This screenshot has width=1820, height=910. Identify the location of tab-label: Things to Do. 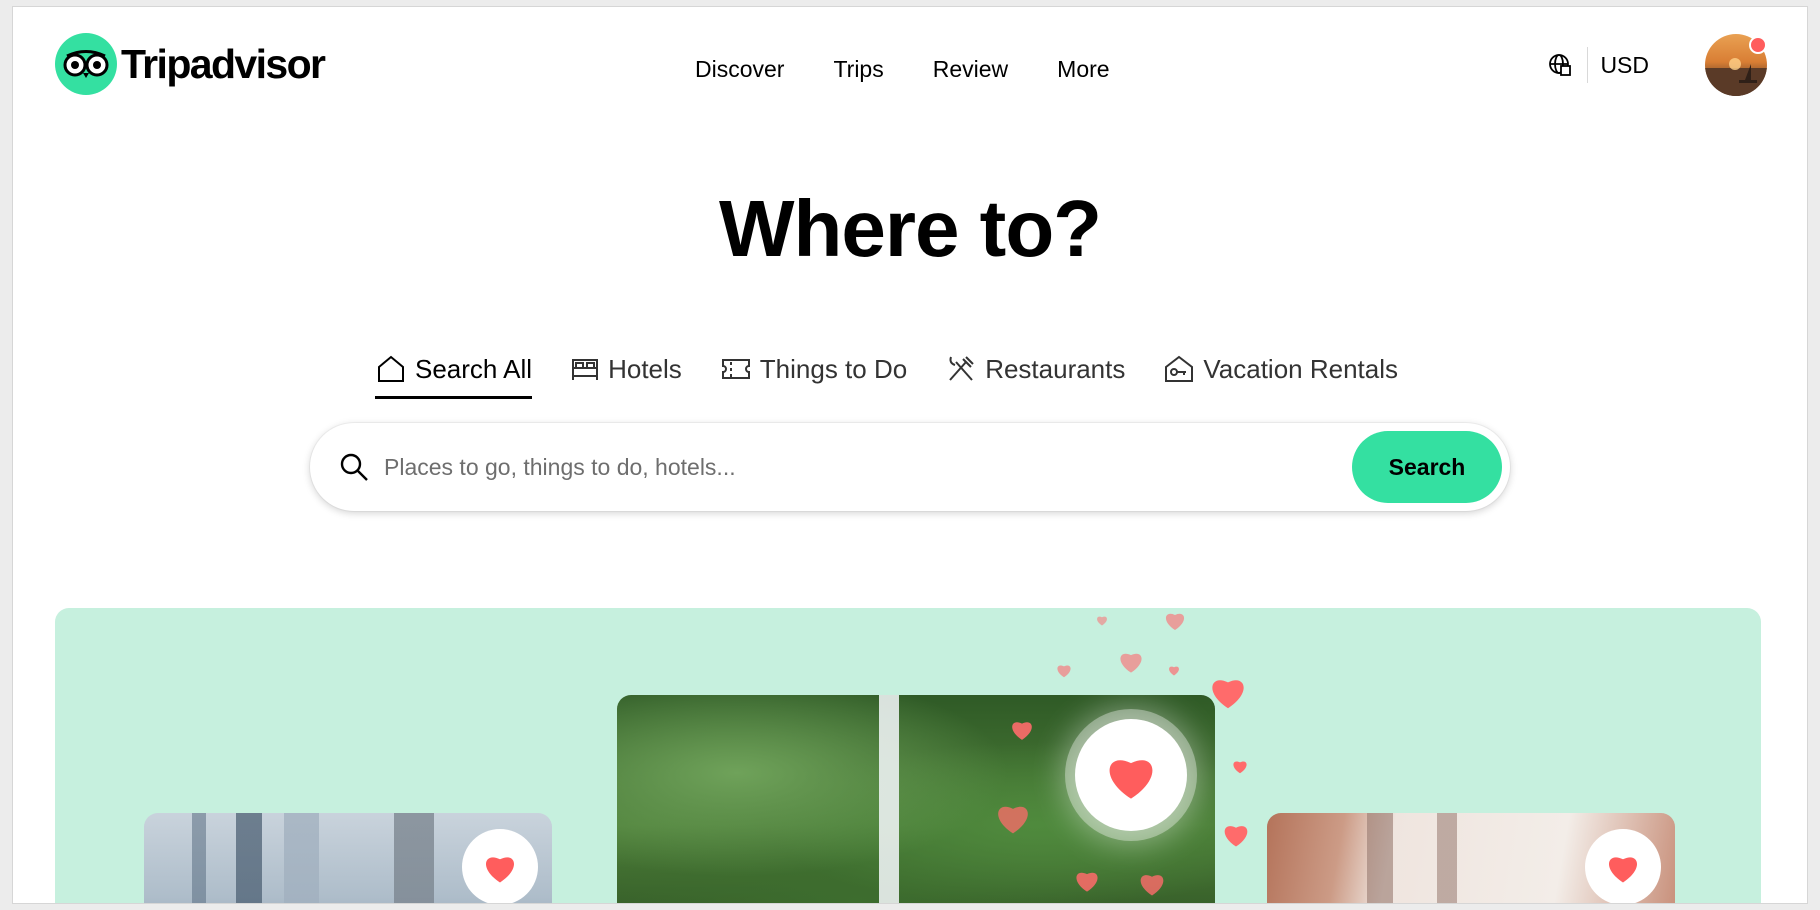
(833, 368).